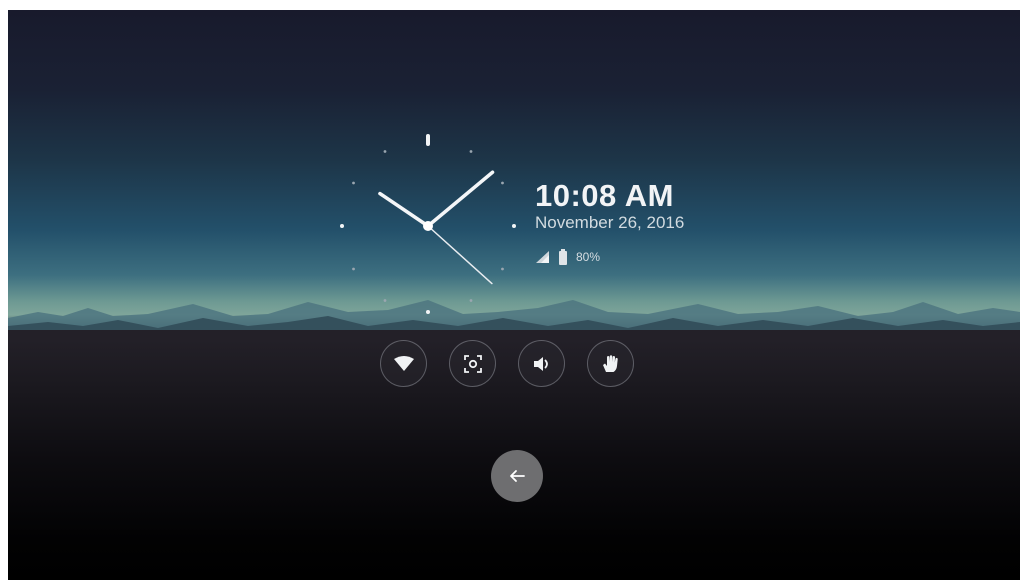  What do you see at coordinates (610, 222) in the screenshot?
I see `clock-date: November 26, 2016` at bounding box center [610, 222].